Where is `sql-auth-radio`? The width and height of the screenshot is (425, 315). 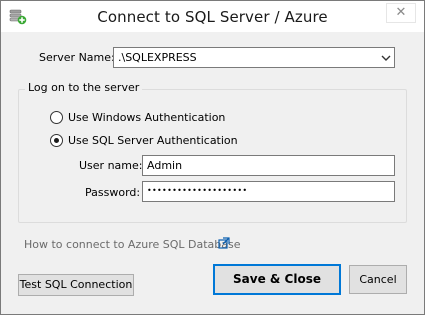 sql-auth-radio is located at coordinates (56, 140).